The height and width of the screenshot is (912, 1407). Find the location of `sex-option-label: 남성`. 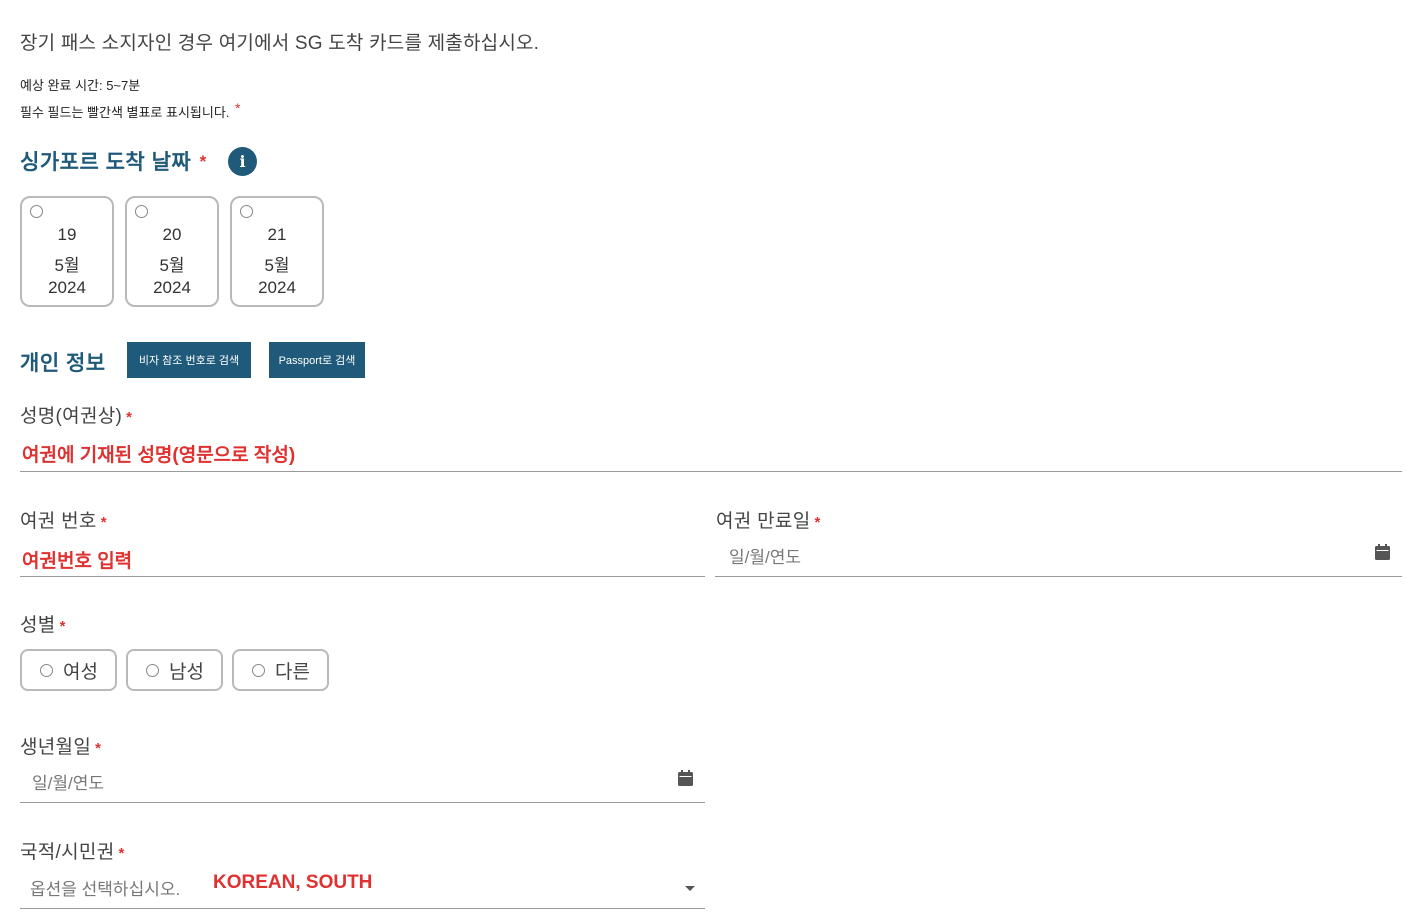

sex-option-label: 남성 is located at coordinates (186, 672).